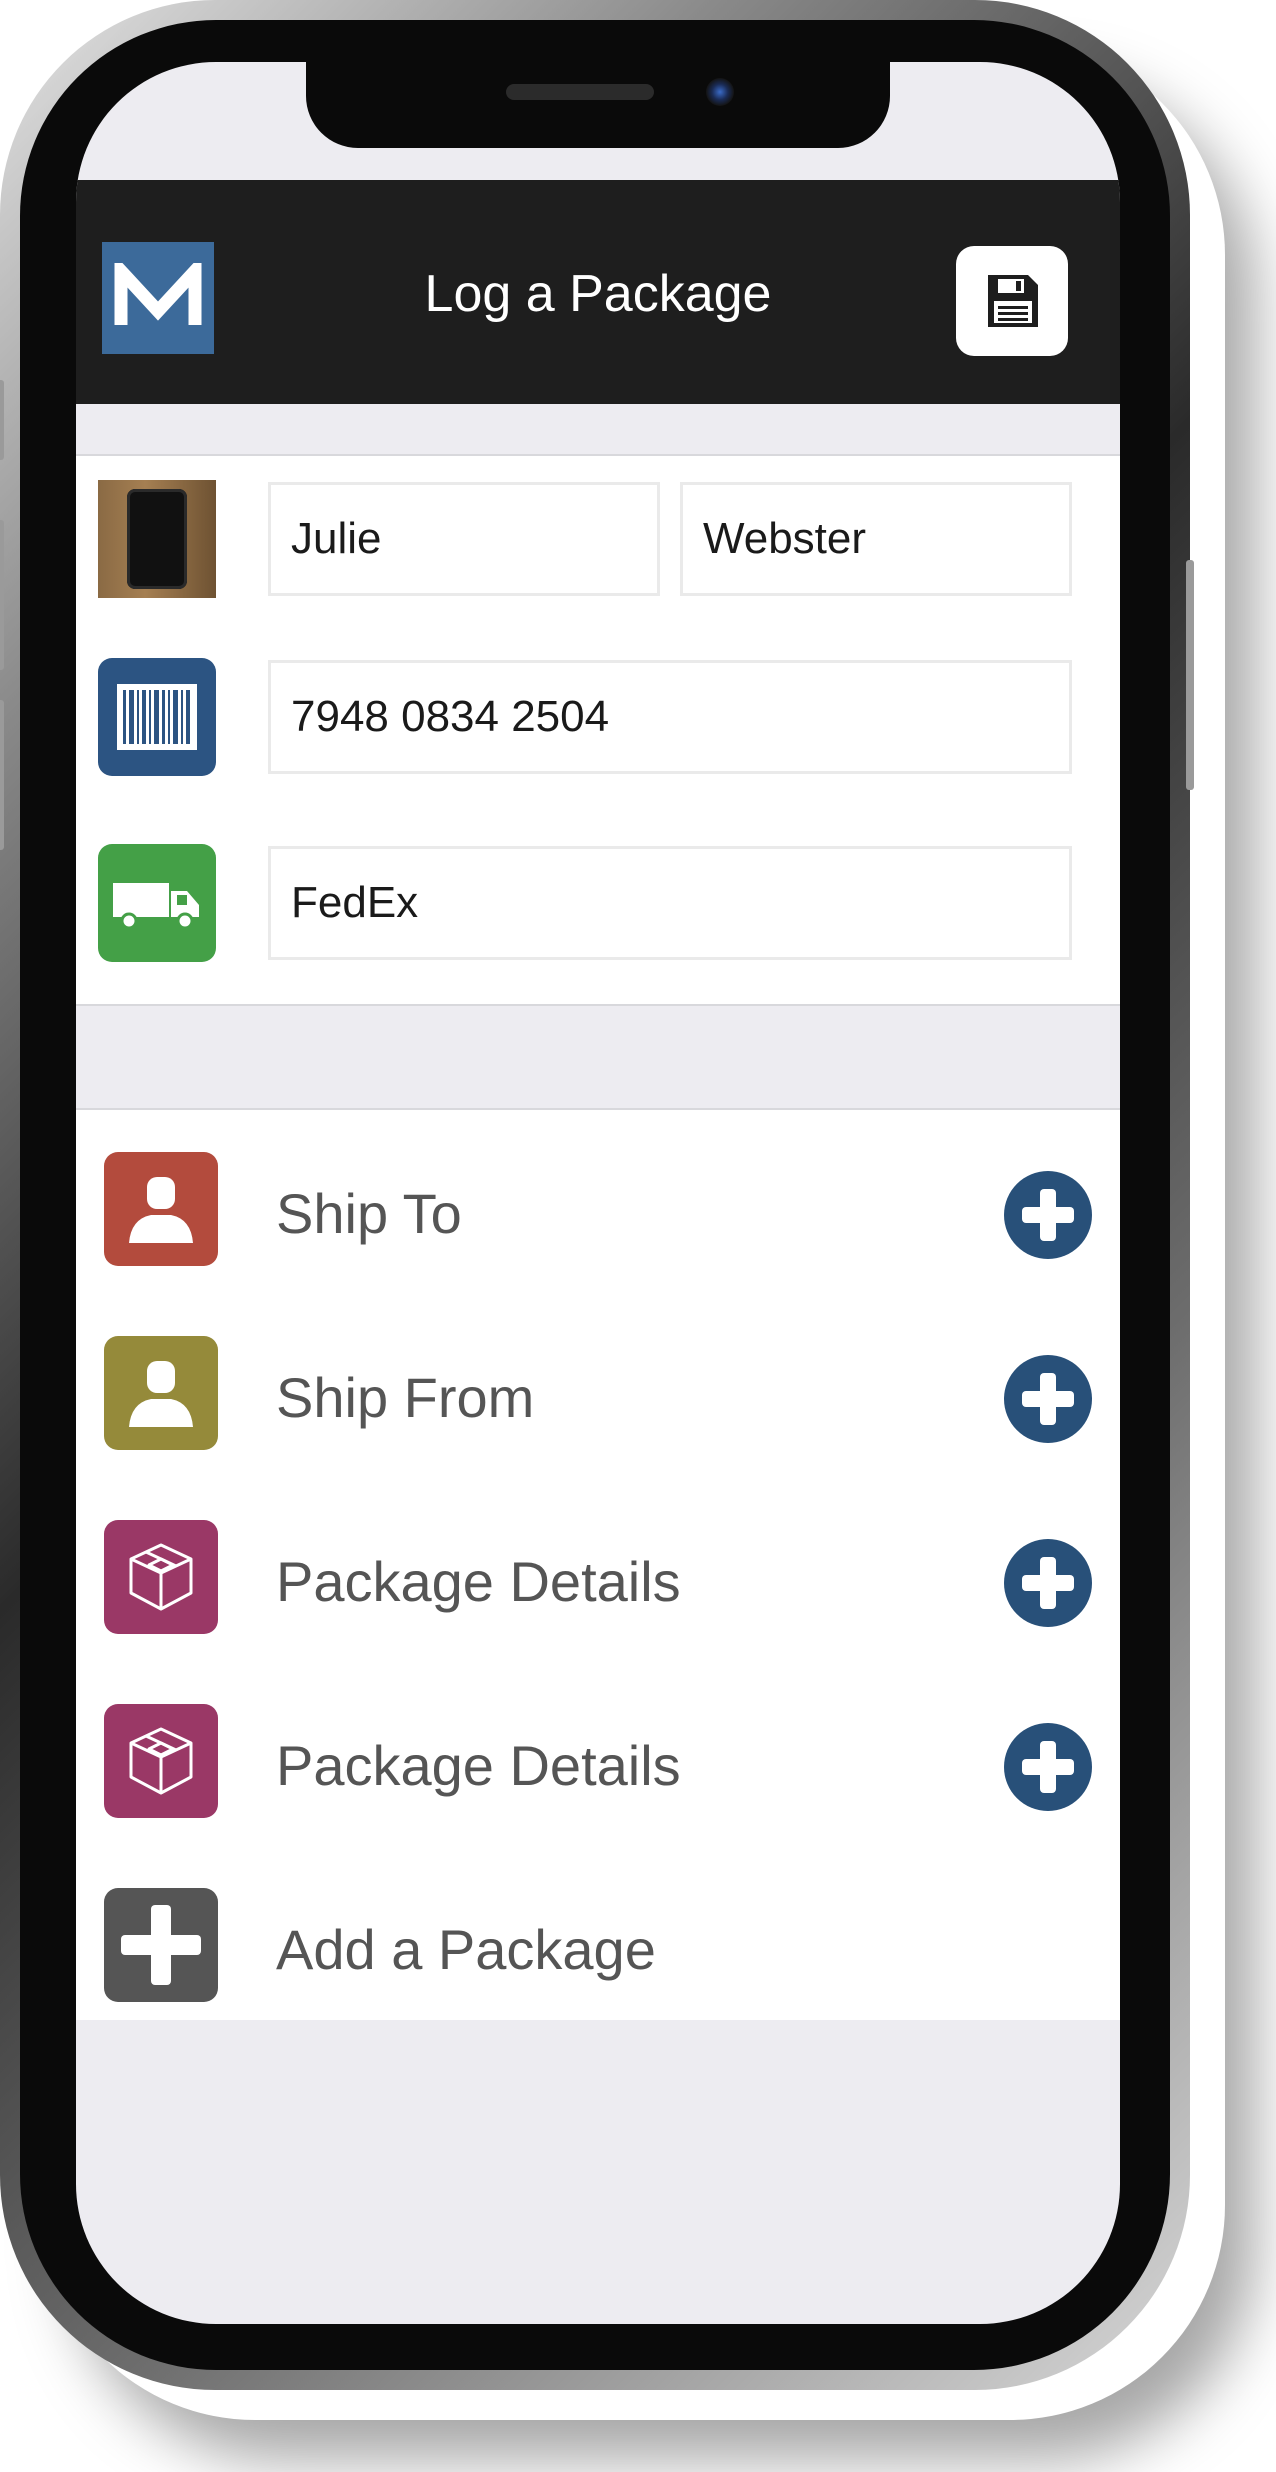 This screenshot has width=1276, height=2472. I want to click on add-package-label: Add a Package, so click(466, 1949).